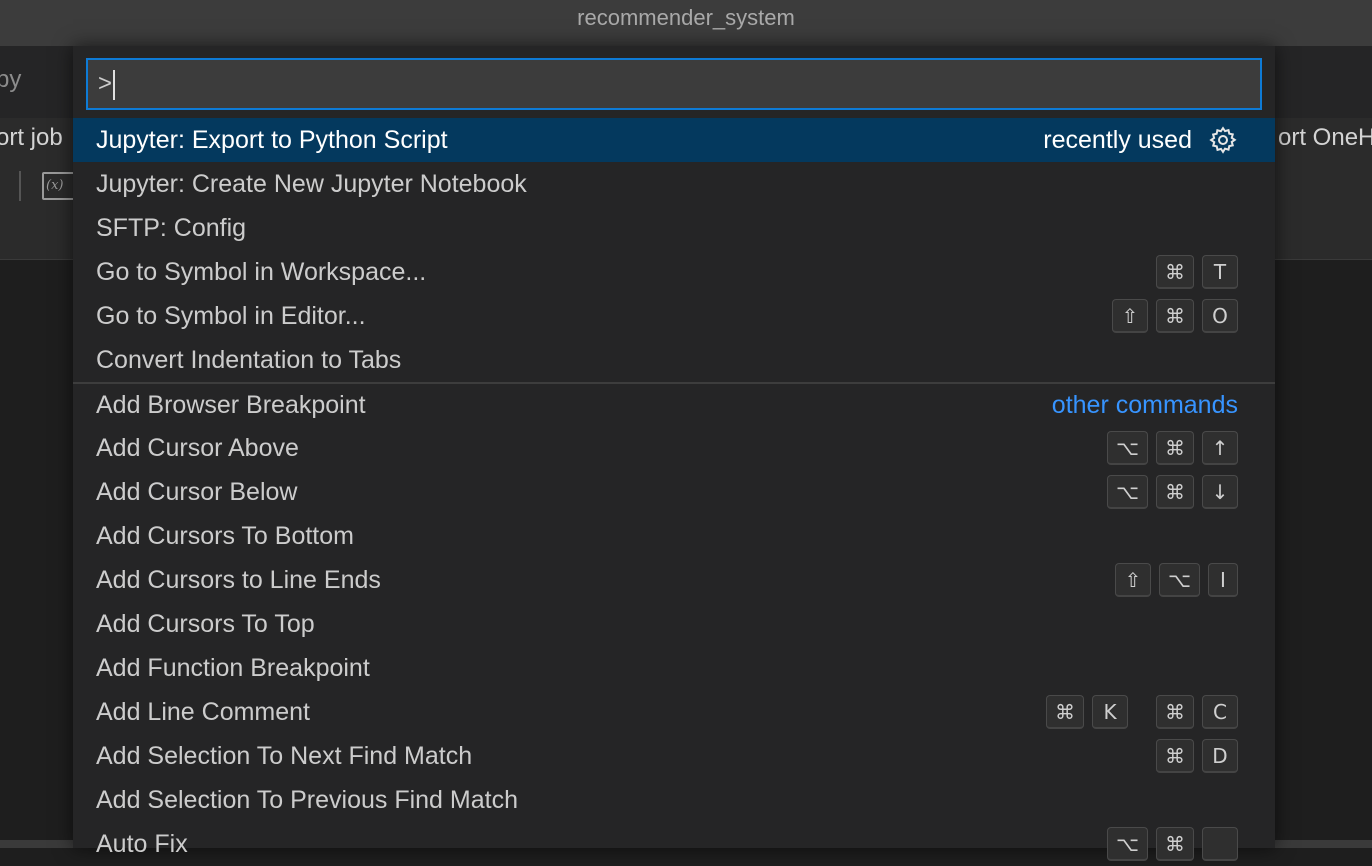 This screenshot has width=1372, height=866. I want to click on command-item-auto-fix: Auto Fix ⌥ ⌘, so click(674, 844).